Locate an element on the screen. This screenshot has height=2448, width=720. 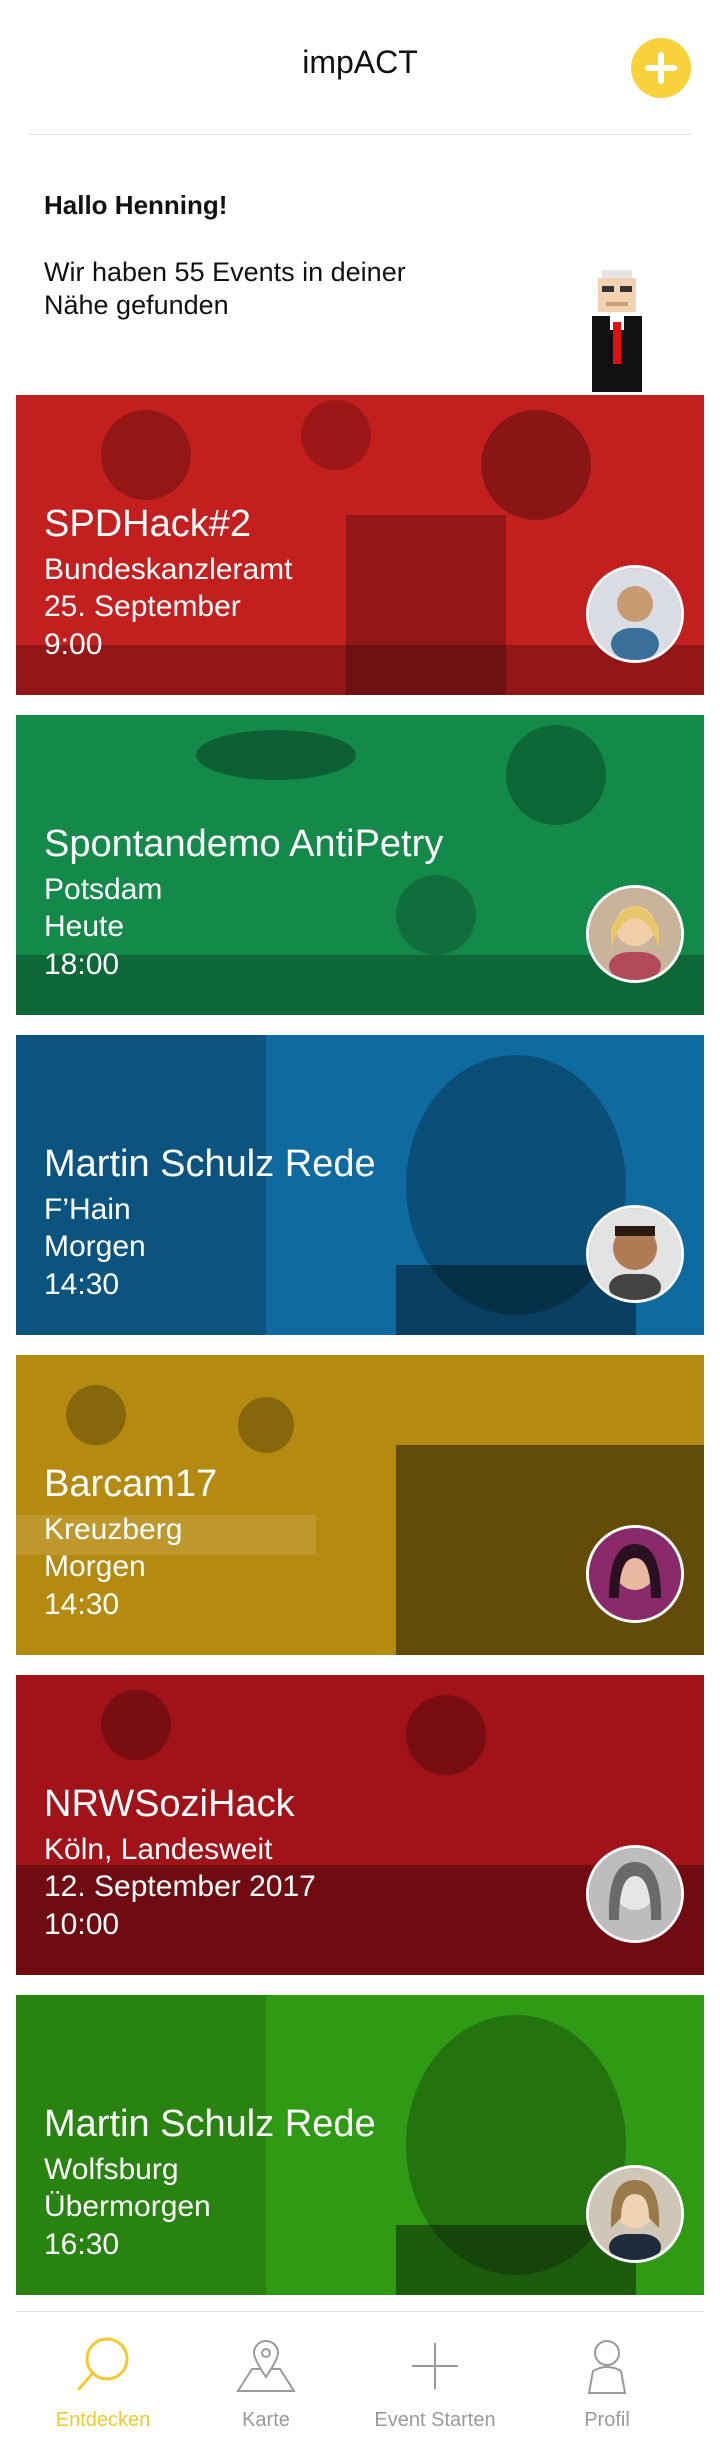
event-location: Köln, Landesweit is located at coordinates (158, 1849).